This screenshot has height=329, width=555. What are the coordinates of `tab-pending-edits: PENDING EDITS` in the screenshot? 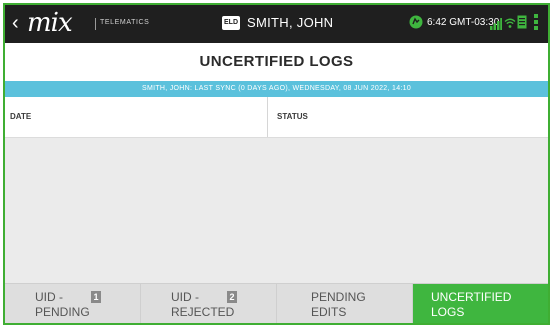 It's located at (345, 303).